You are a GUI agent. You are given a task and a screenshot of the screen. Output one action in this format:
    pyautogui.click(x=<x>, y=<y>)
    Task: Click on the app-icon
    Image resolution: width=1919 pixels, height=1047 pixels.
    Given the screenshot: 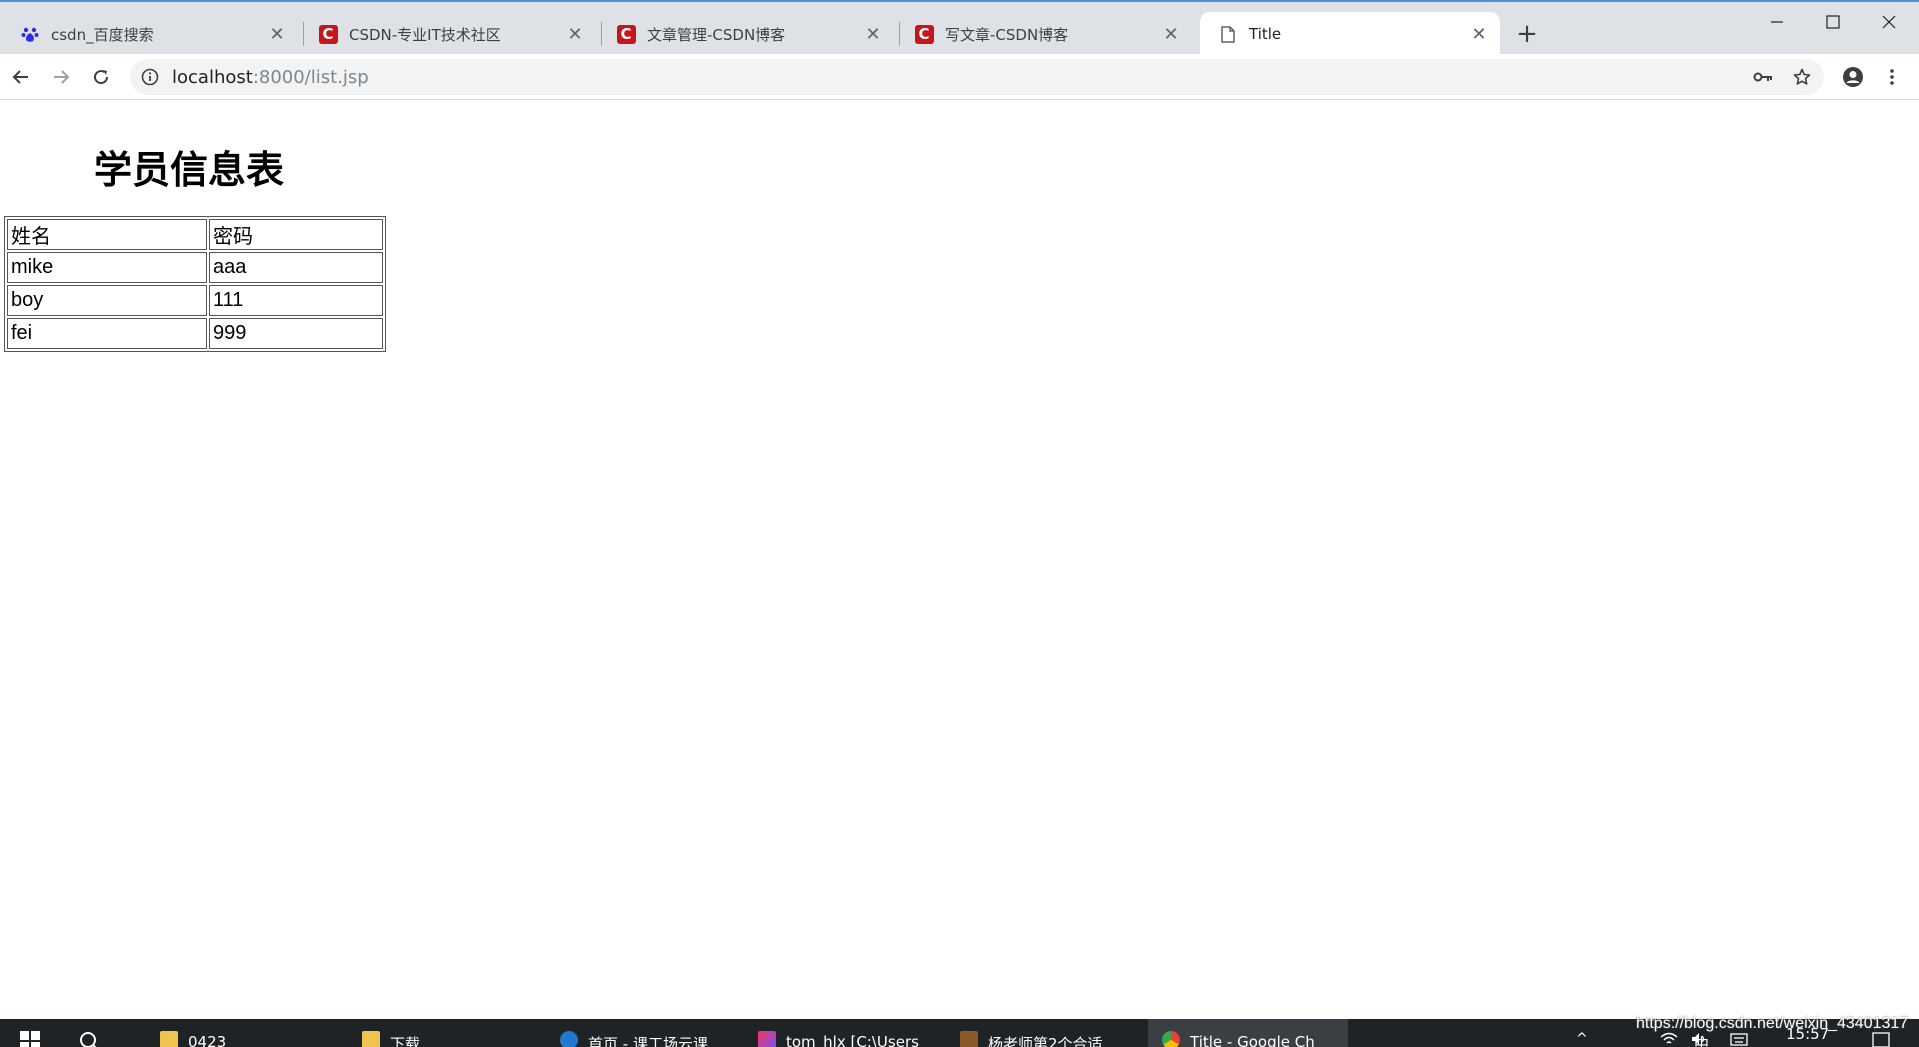 What is the action you would take?
    pyautogui.click(x=969, y=1039)
    